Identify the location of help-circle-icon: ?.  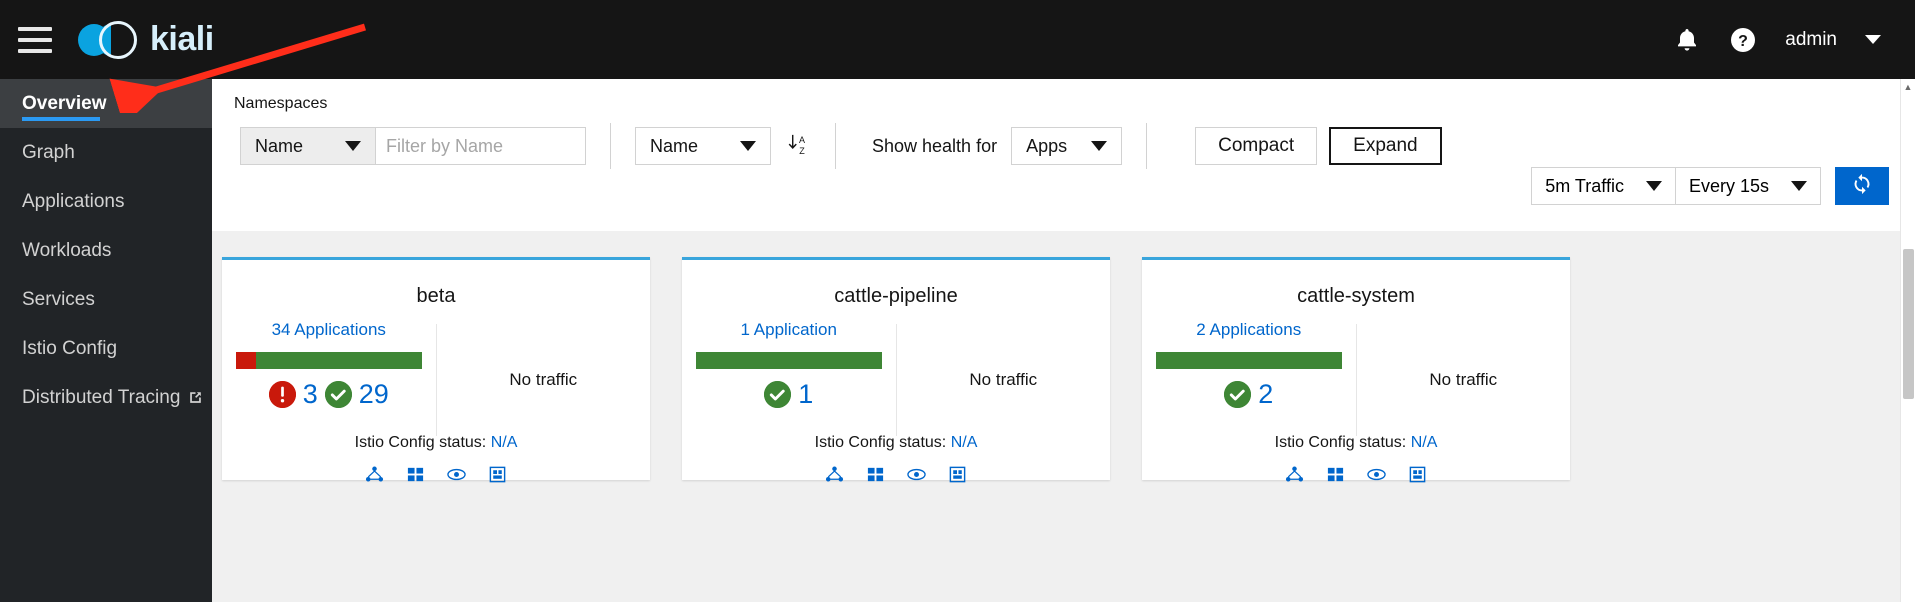
(1743, 40).